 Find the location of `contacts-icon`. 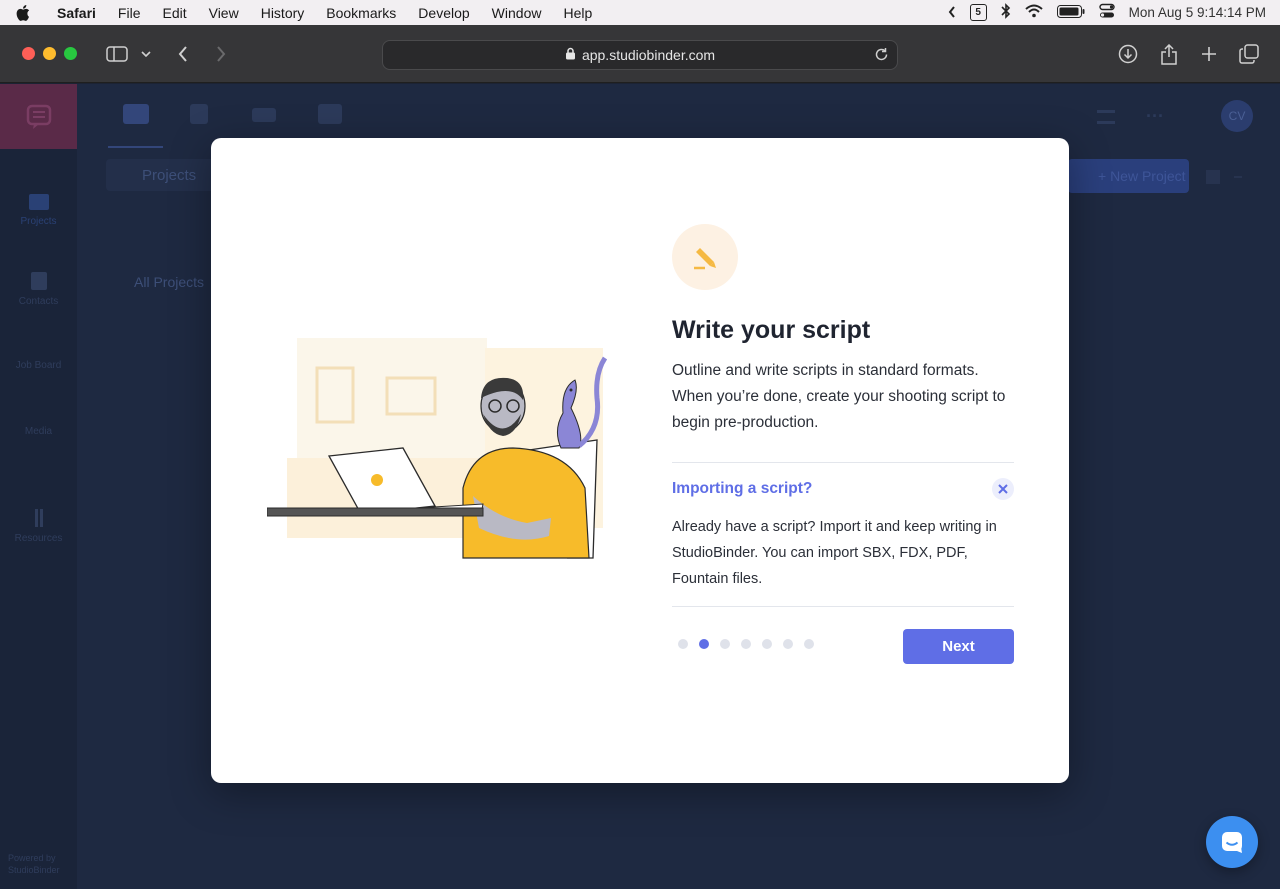

contacts-icon is located at coordinates (38, 281).